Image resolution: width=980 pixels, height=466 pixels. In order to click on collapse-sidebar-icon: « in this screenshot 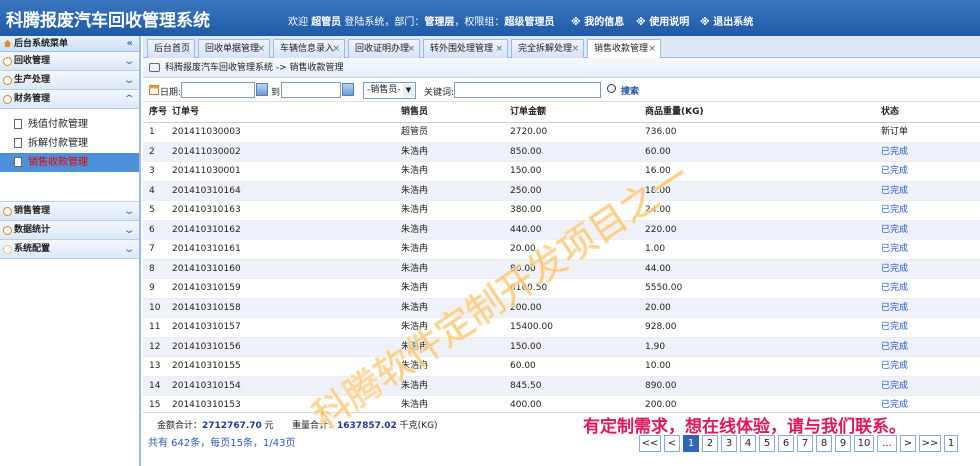, I will do `click(130, 44)`.